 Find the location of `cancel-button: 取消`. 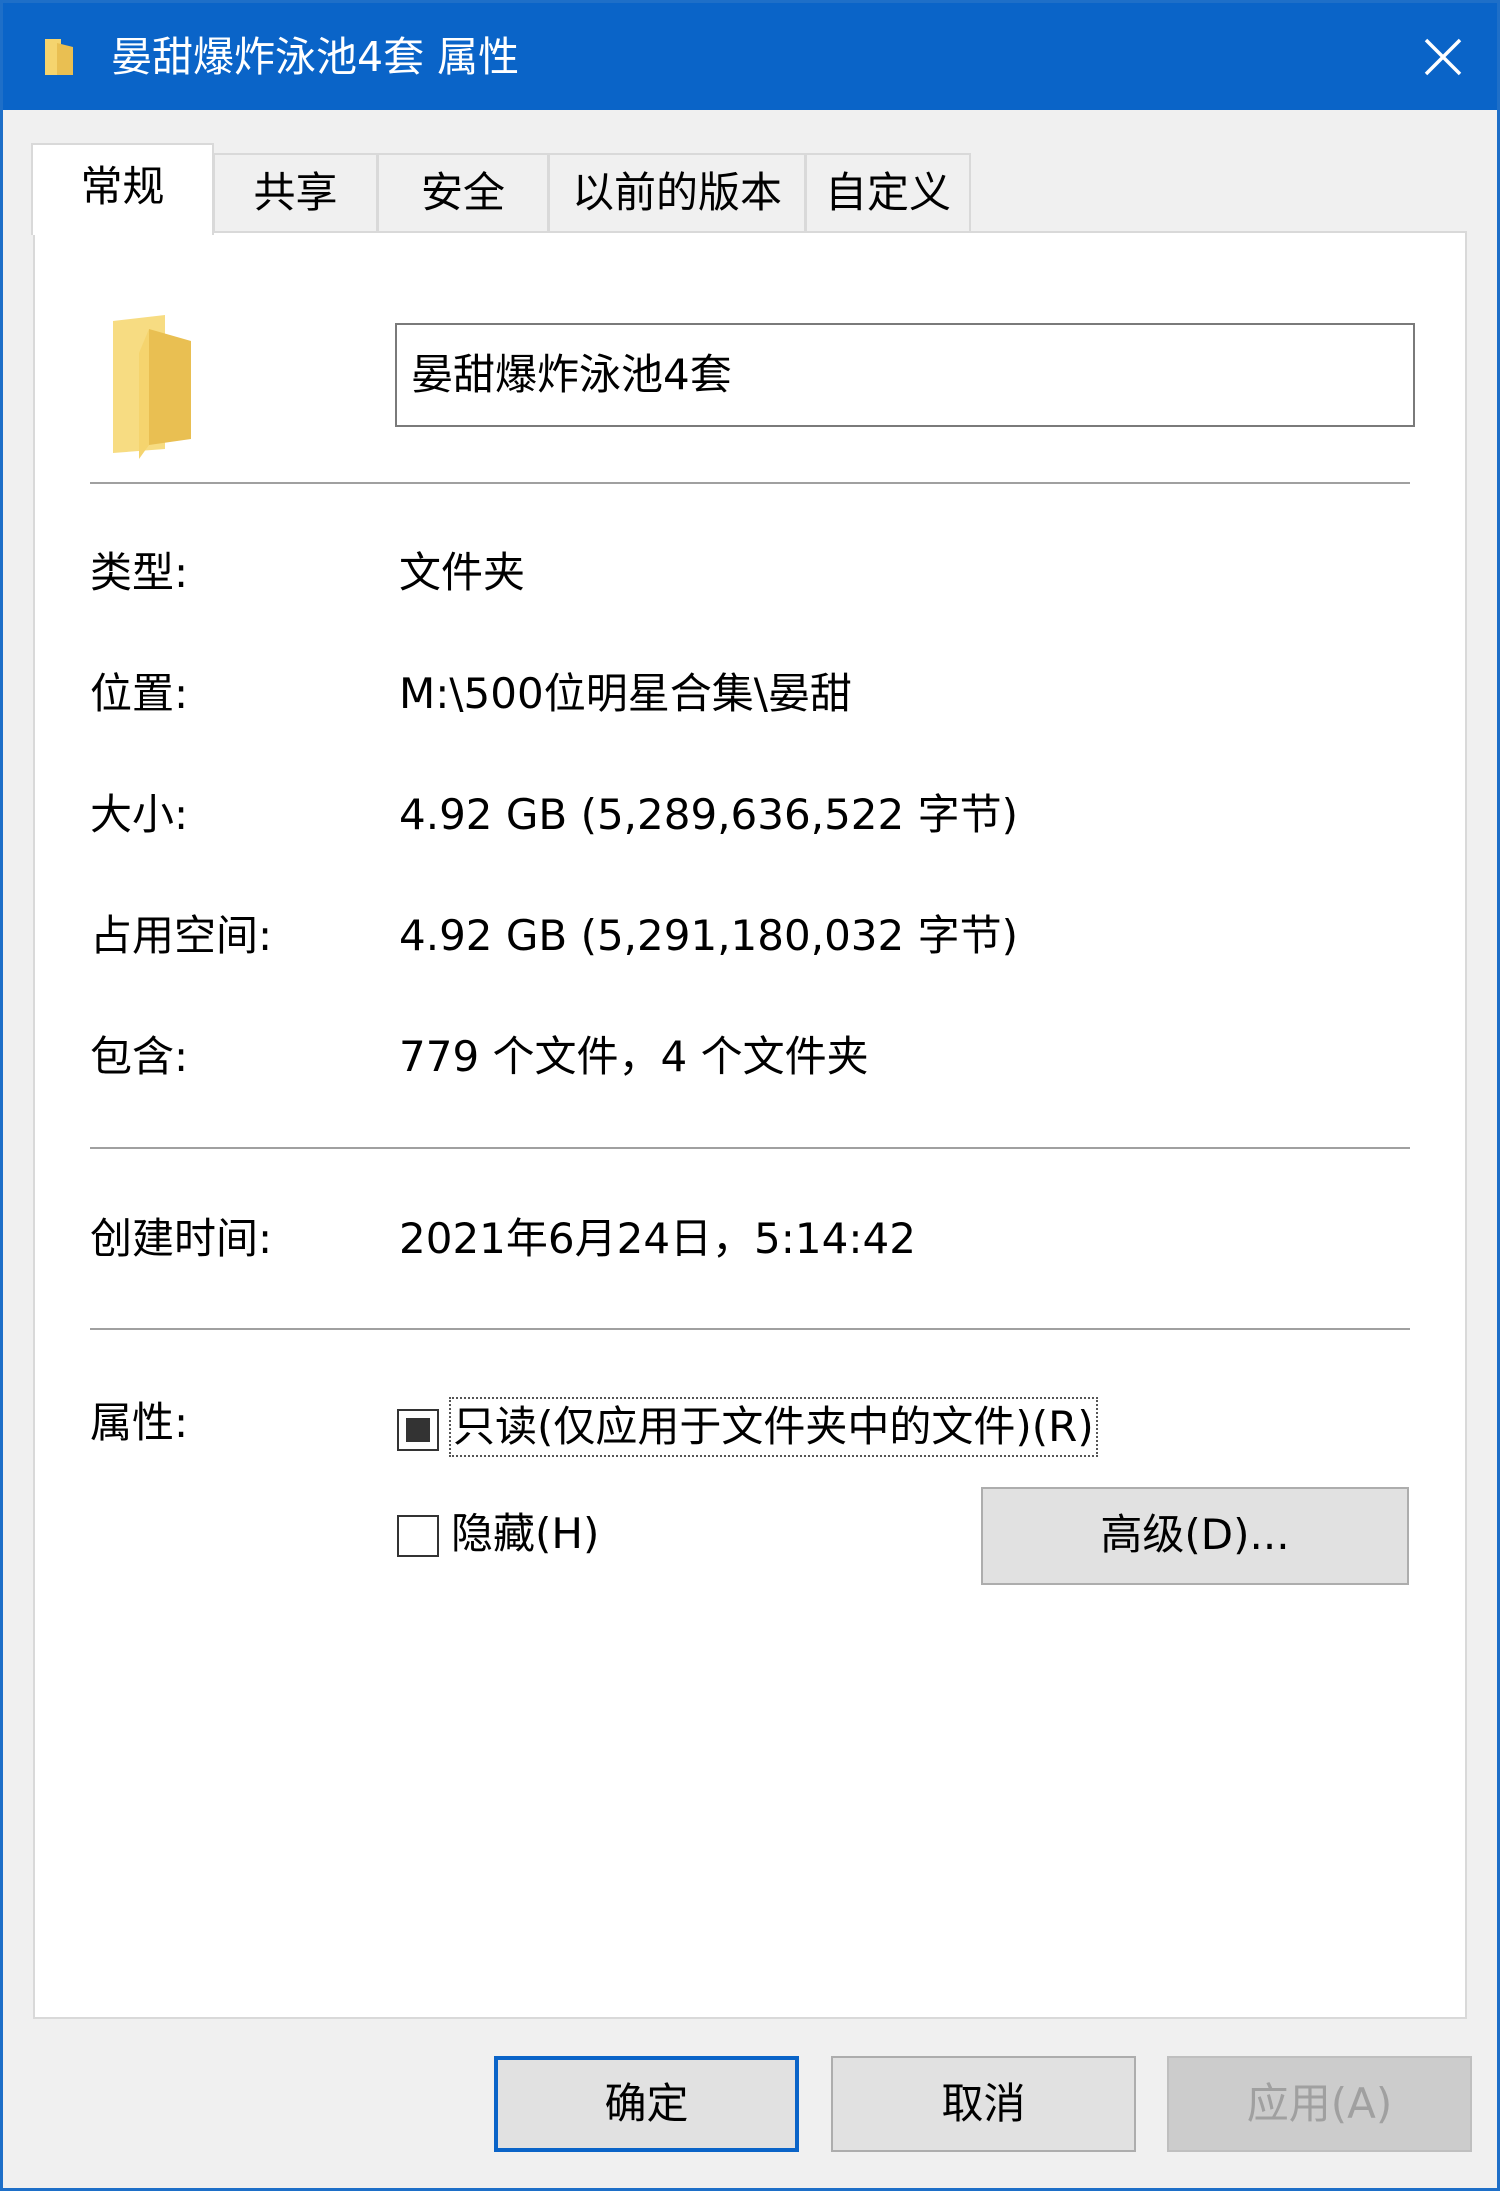

cancel-button: 取消 is located at coordinates (983, 2104).